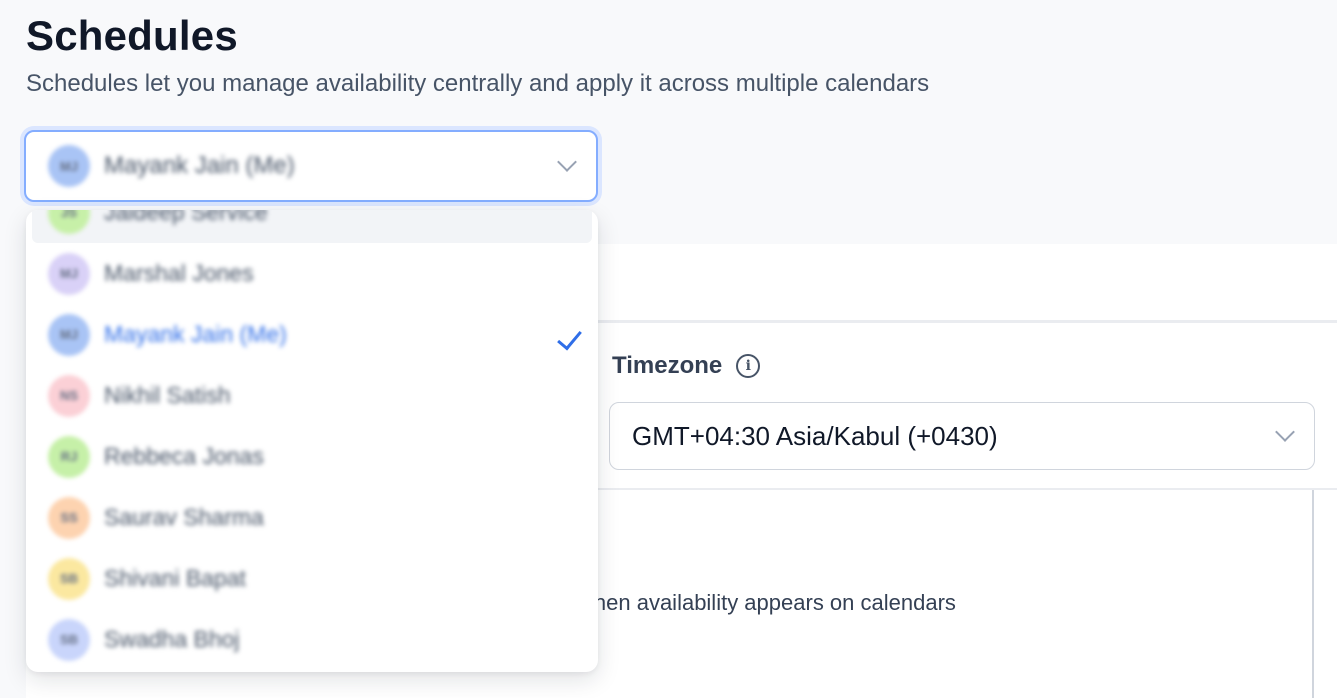 This screenshot has width=1337, height=698. I want to click on member-select-value: Mayank Jain (Me), so click(199, 165).